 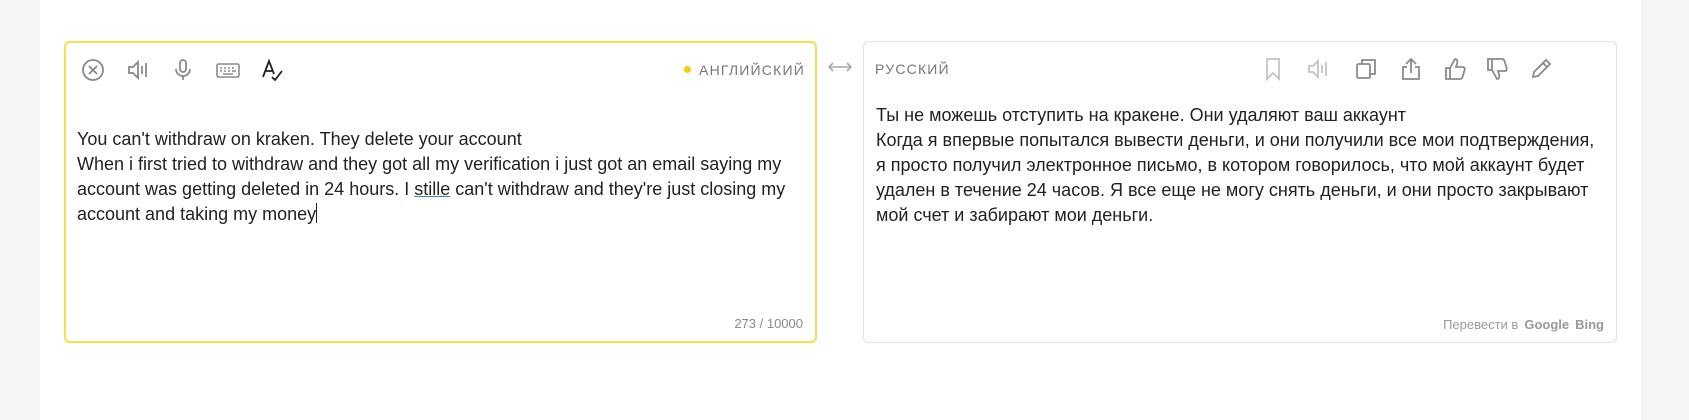 I want to click on listen-icon, so click(x=138, y=70).